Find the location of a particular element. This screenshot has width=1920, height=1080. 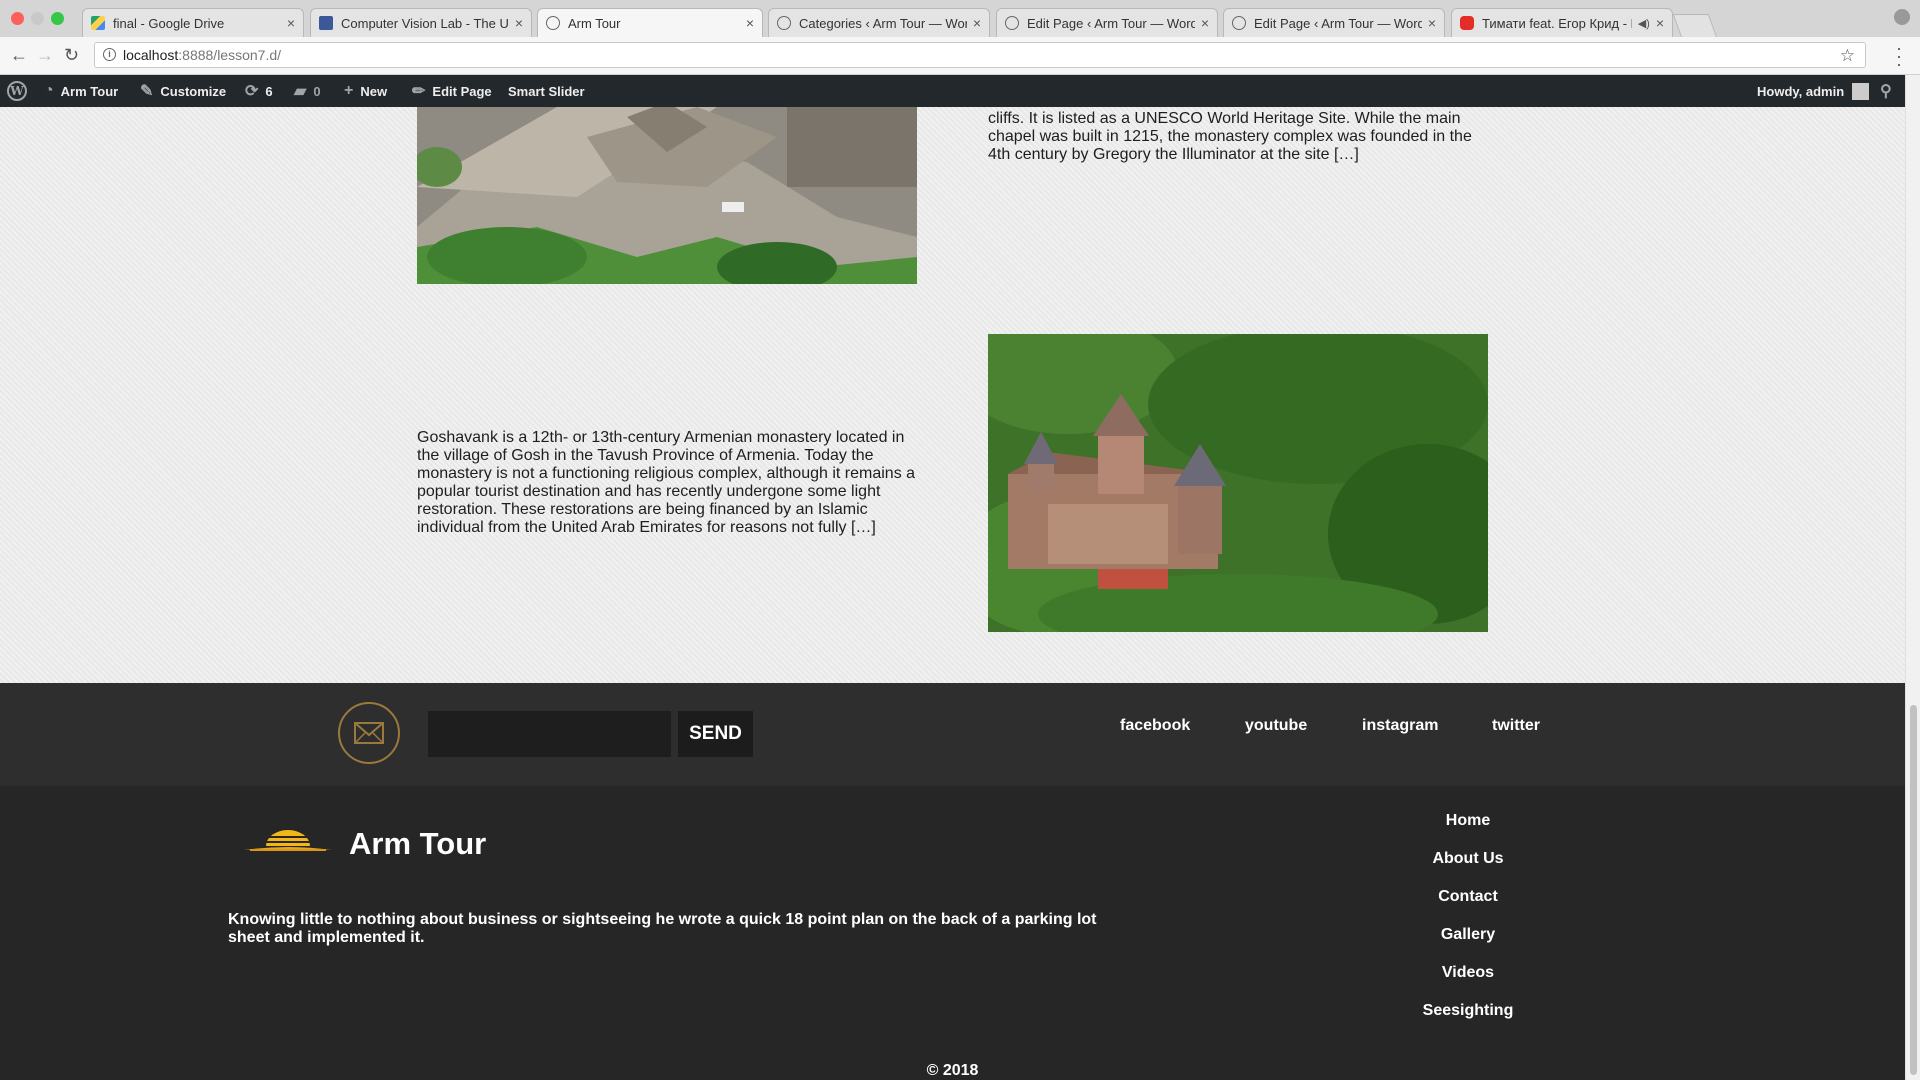

footer-nav-gallery: Gallery is located at coordinates (1468, 935).